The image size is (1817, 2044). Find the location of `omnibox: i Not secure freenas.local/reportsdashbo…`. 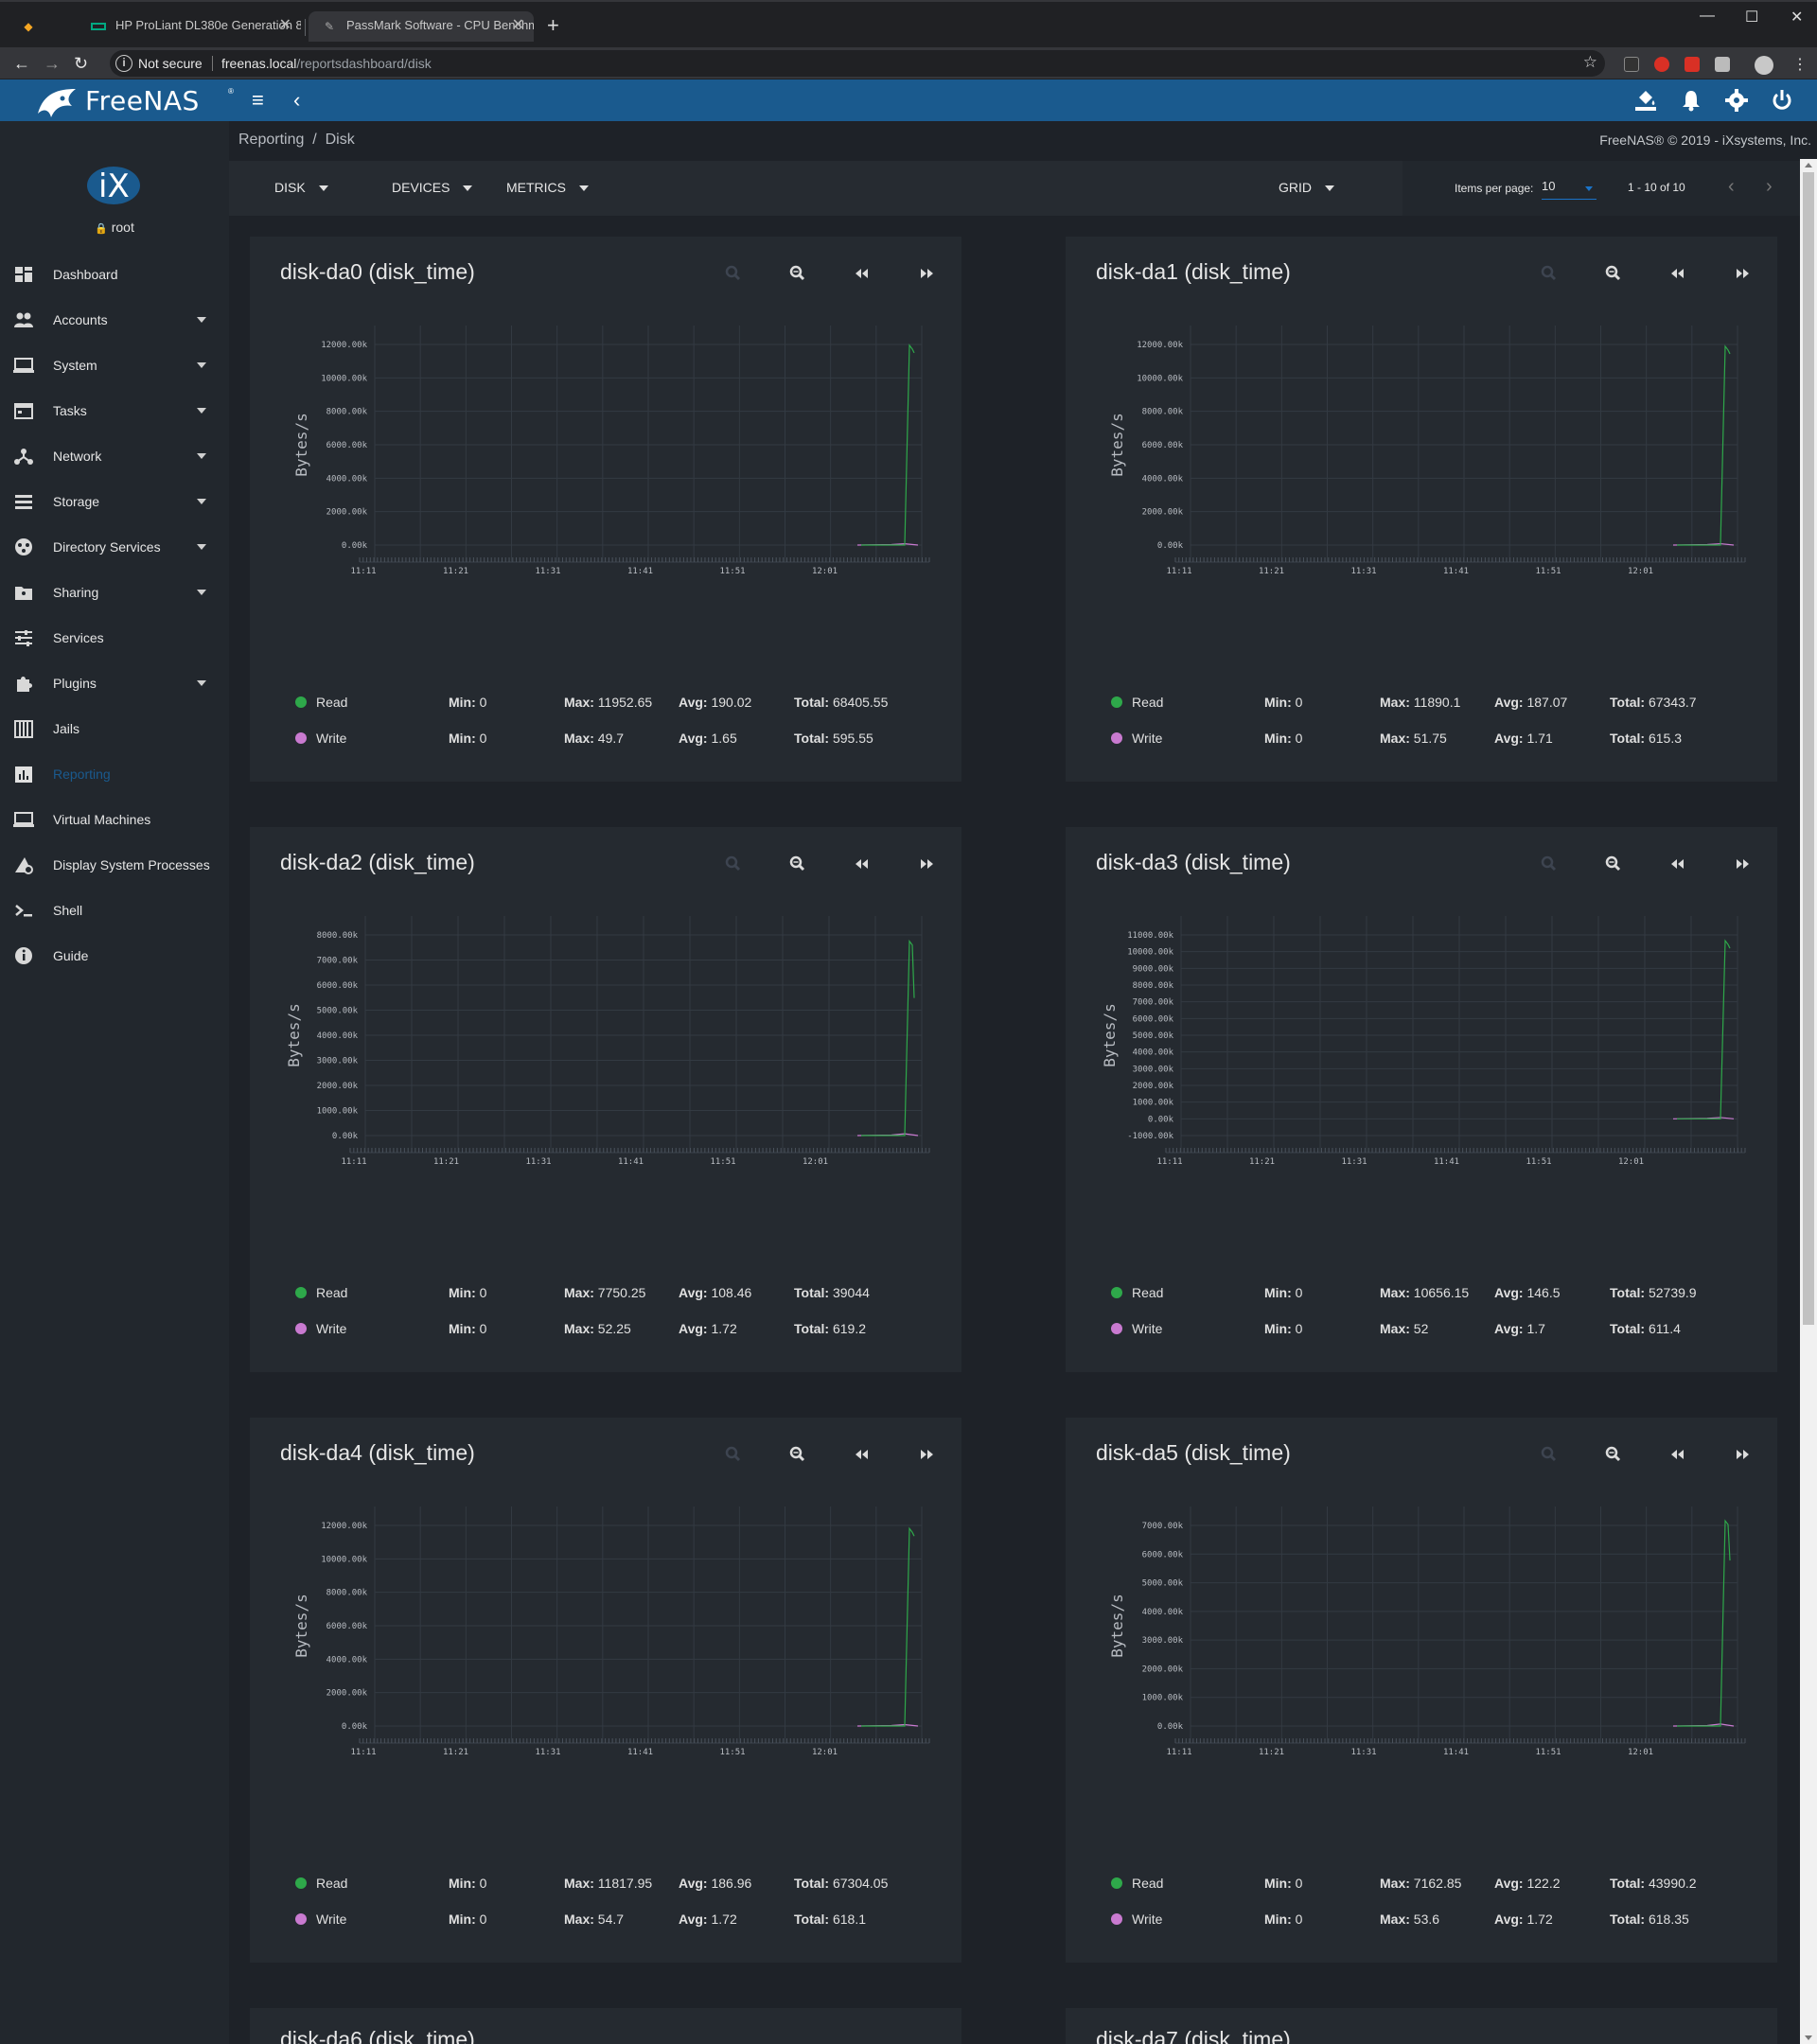

omnibox: i Not secure freenas.local/reportsdashbo… is located at coordinates (858, 63).